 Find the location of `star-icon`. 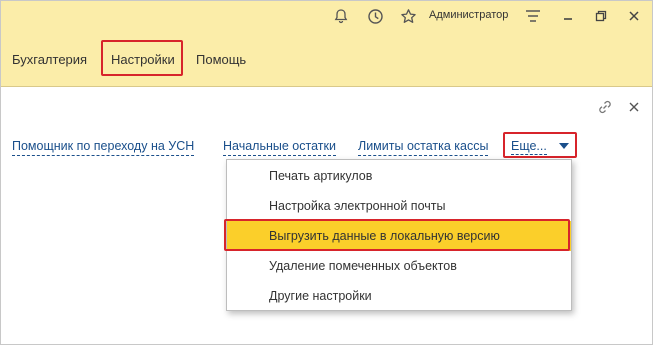

star-icon is located at coordinates (408, 16).